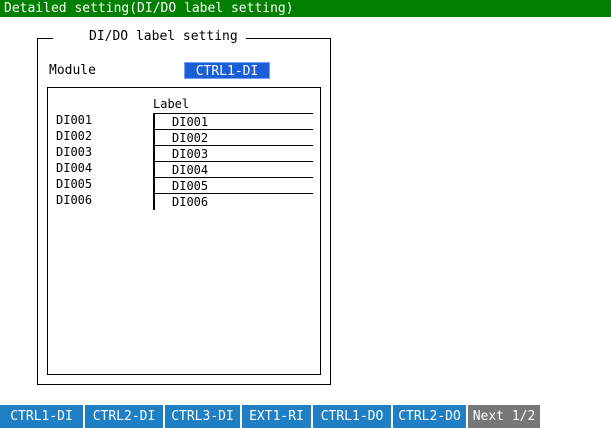 The image size is (611, 428). What do you see at coordinates (227, 70) in the screenshot?
I see `module-select: CTRL1-DI` at bounding box center [227, 70].